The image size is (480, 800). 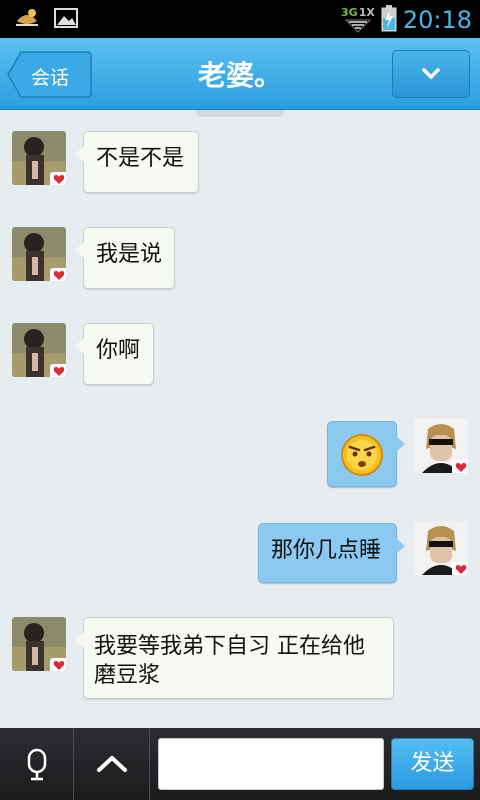 What do you see at coordinates (140, 158) in the screenshot?
I see `message-text: 不是不是` at bounding box center [140, 158].